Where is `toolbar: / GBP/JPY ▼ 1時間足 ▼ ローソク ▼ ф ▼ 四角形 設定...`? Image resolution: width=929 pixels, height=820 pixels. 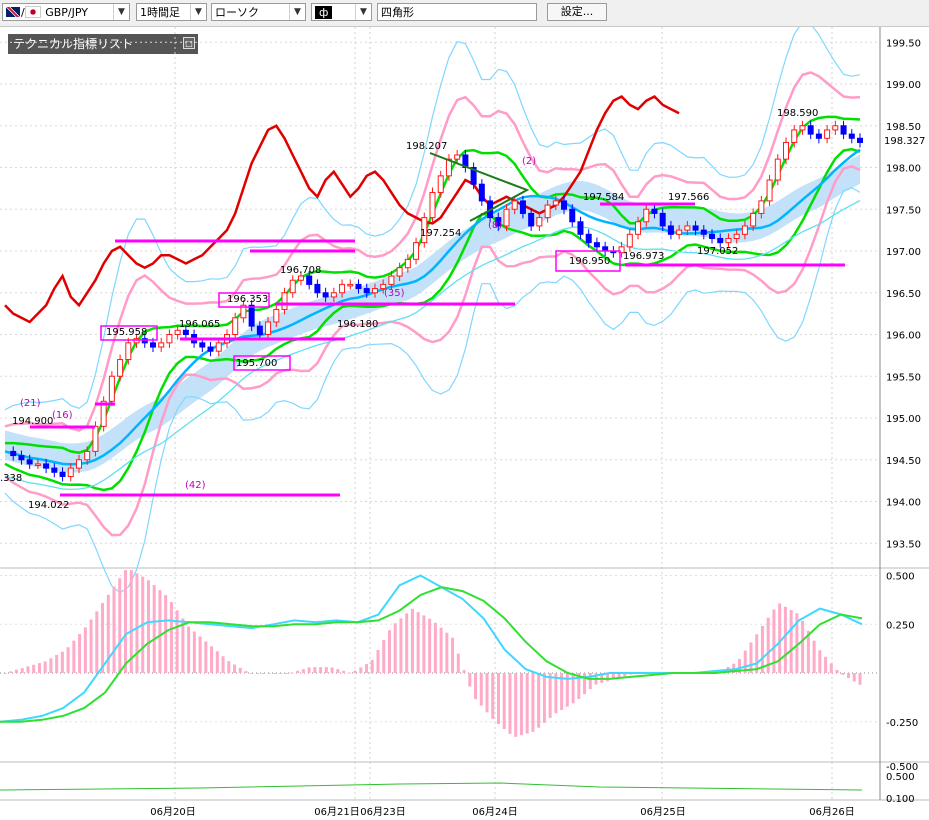
toolbar: / GBP/JPY ▼ 1時間足 ▼ ローソク ▼ ф ▼ 四角形 設定... is located at coordinates (464, 13).